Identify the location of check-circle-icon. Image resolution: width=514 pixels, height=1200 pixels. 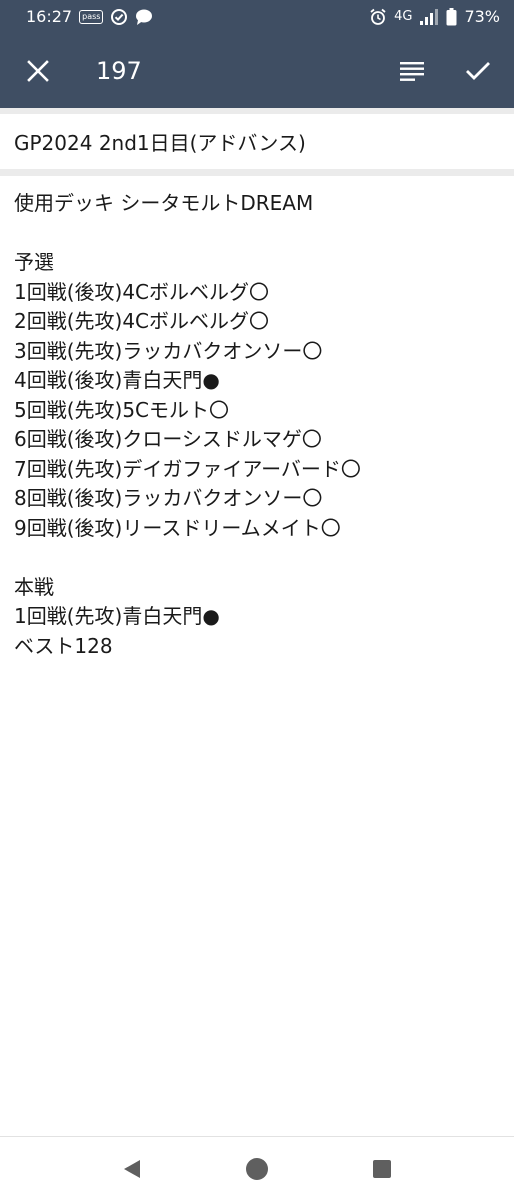
(119, 17).